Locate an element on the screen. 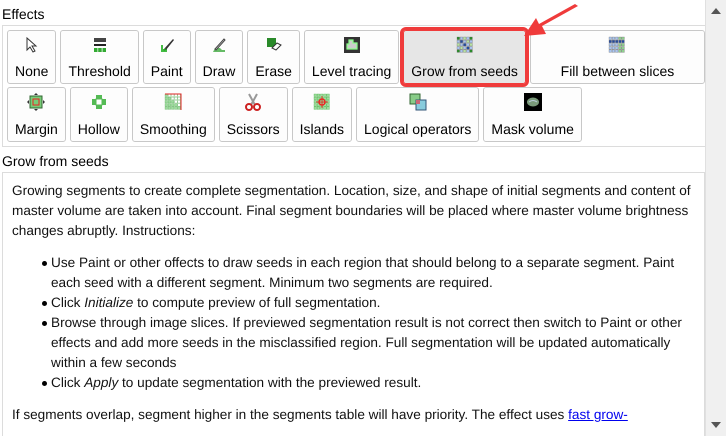 This screenshot has height=436, width=726. effects-title: Effects is located at coordinates (23, 14).